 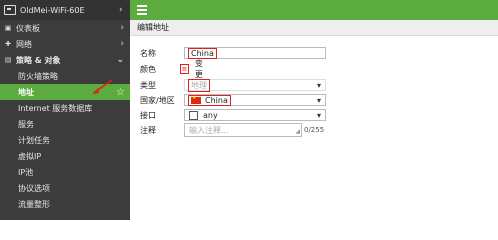 What do you see at coordinates (8, 60) in the screenshot?
I see `policy-icon: ▤` at bounding box center [8, 60].